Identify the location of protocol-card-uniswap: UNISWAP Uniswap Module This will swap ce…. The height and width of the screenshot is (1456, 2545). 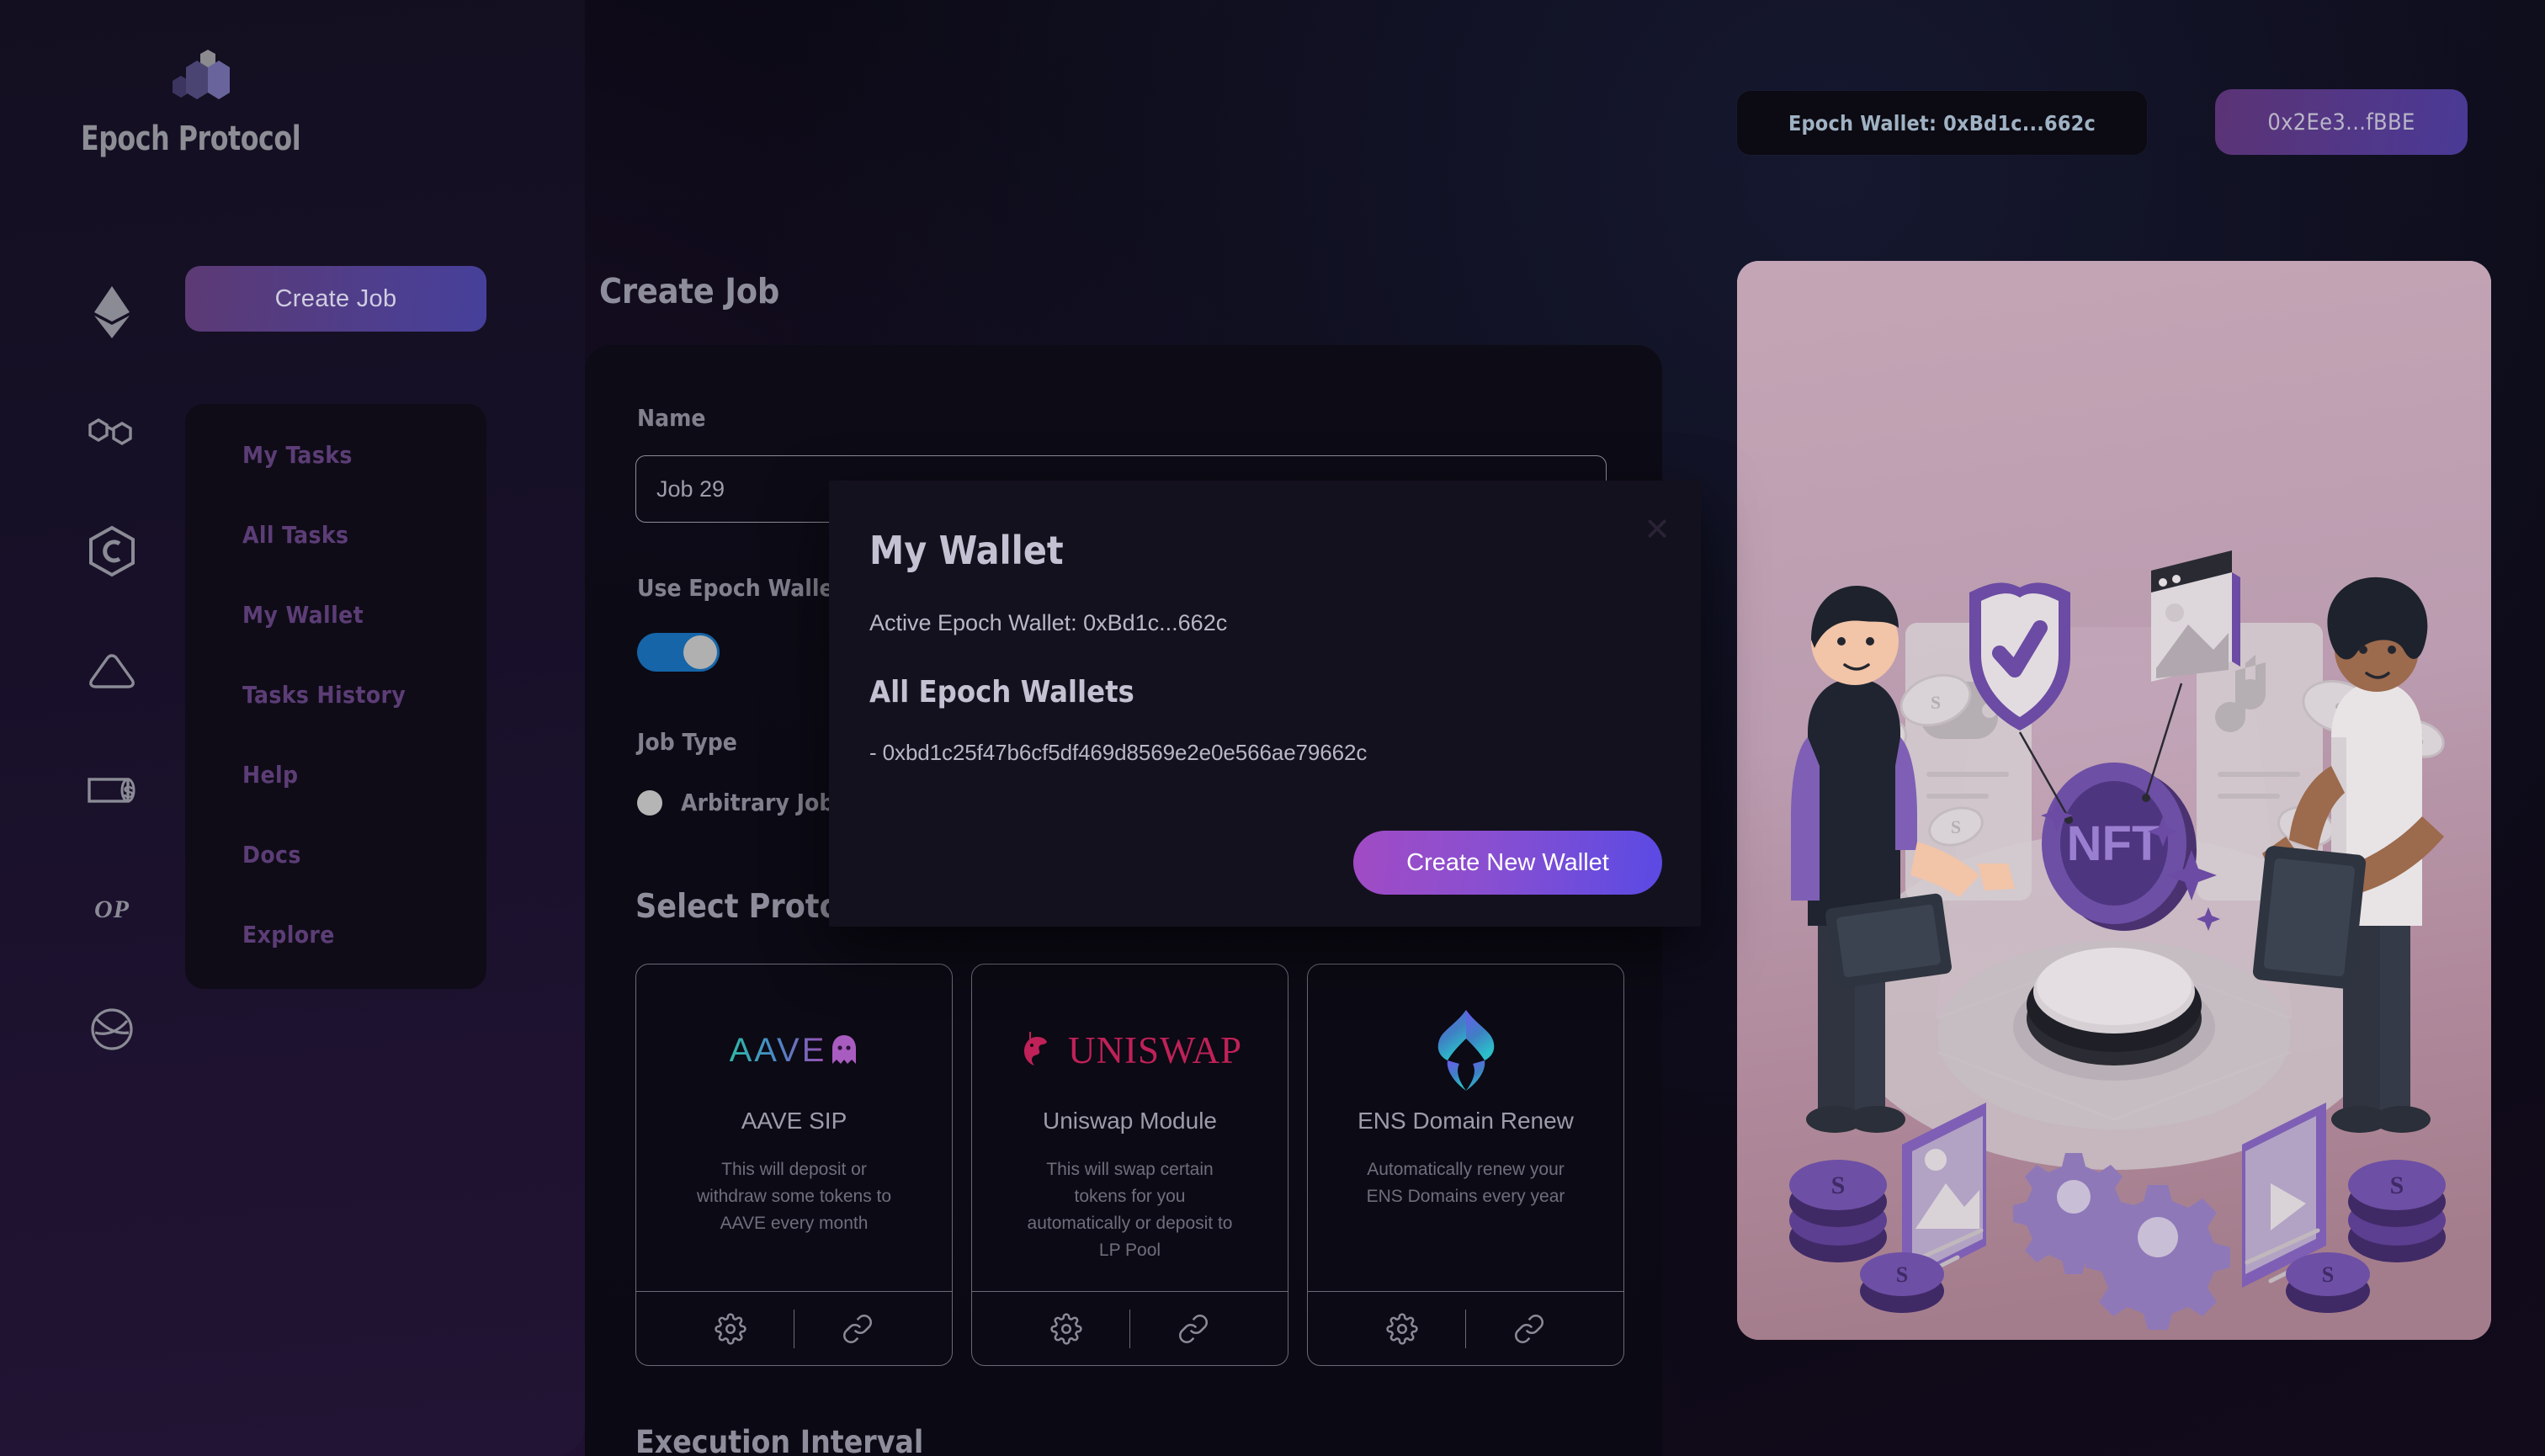
(1130, 1165).